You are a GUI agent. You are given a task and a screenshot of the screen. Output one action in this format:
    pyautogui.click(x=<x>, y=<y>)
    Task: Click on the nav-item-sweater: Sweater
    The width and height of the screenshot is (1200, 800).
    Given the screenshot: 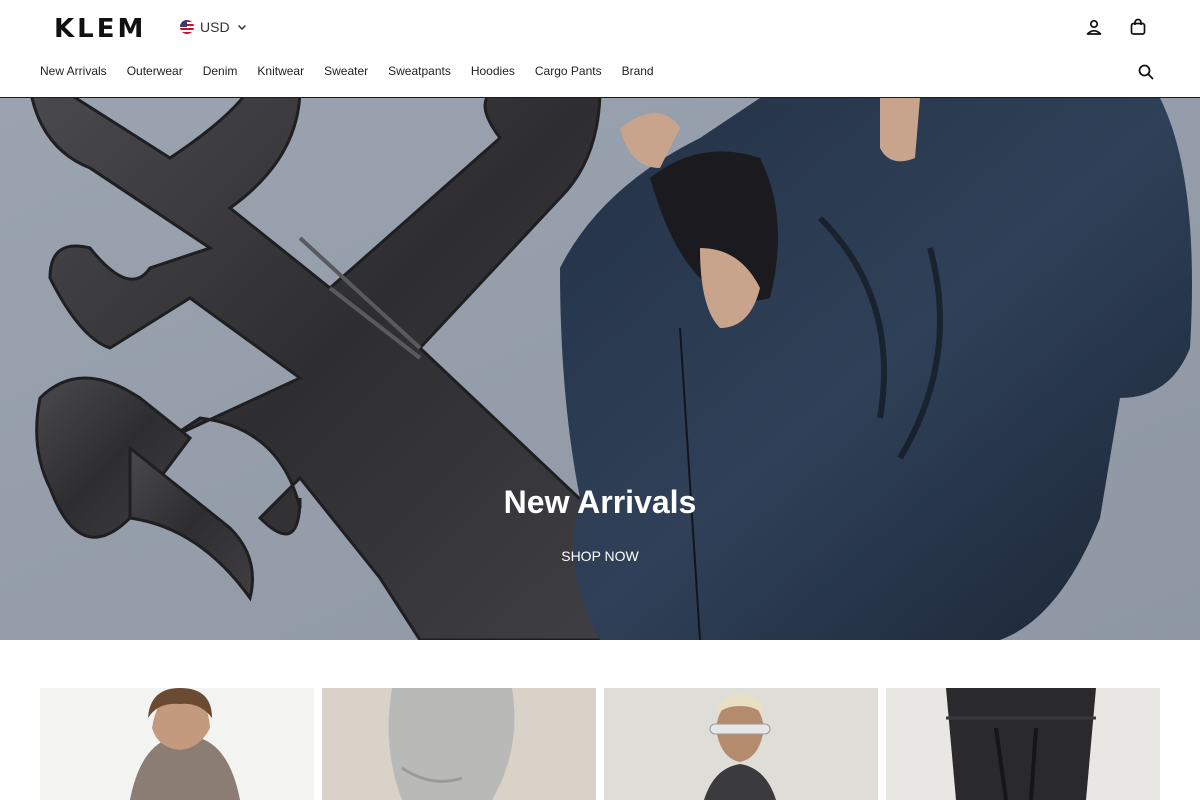 What is the action you would take?
    pyautogui.click(x=346, y=71)
    